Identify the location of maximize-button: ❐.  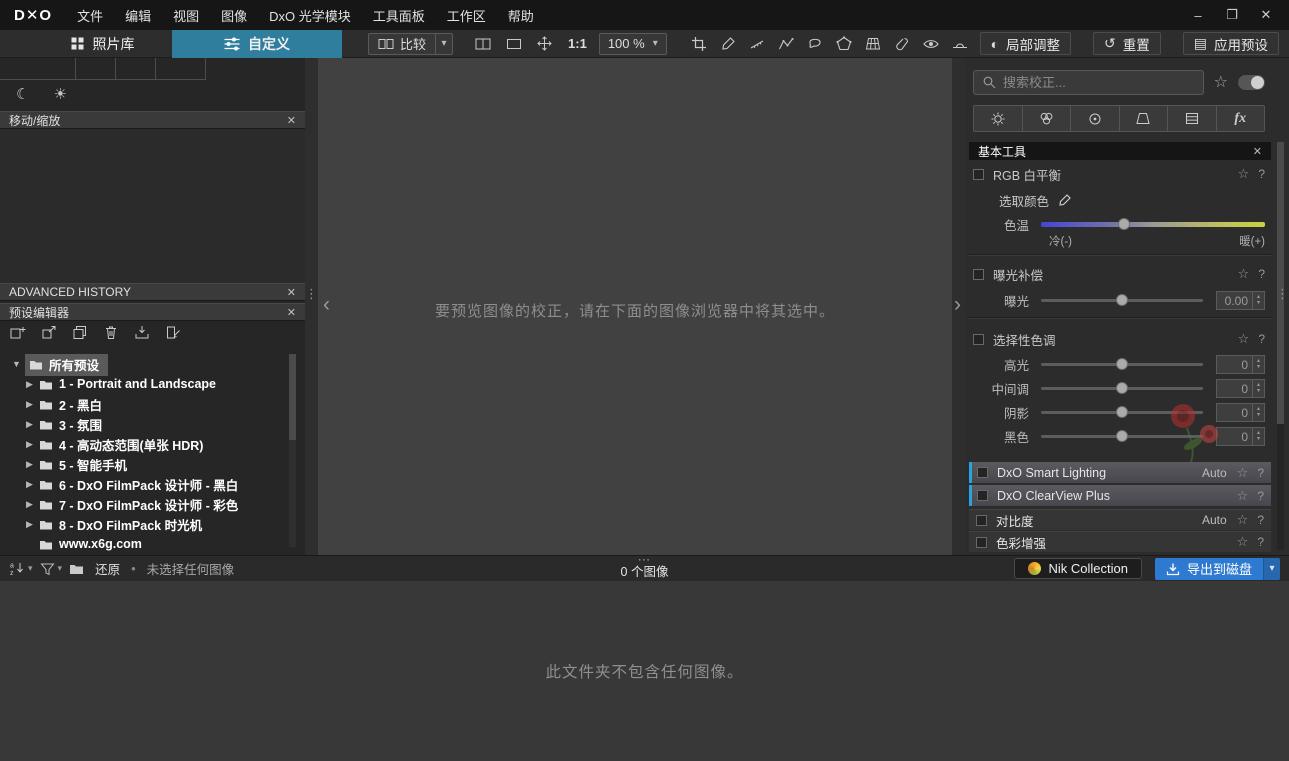
(1232, 15).